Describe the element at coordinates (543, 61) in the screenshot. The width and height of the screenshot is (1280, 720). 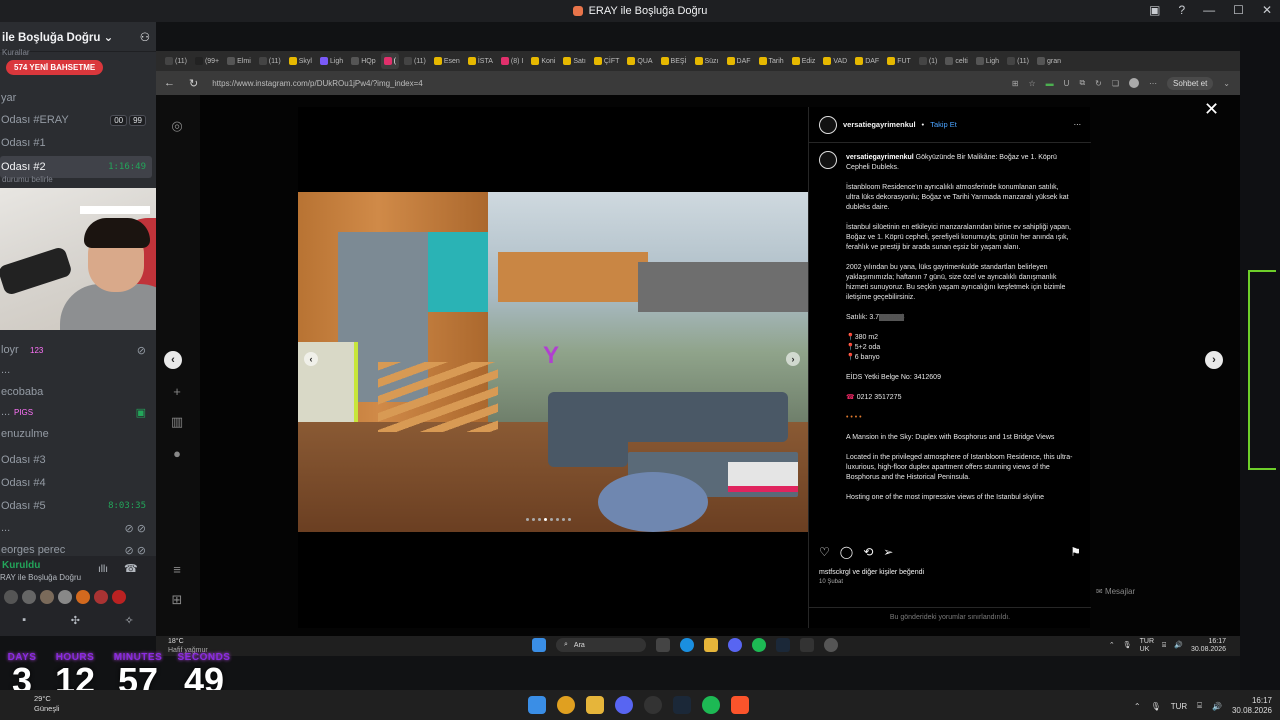
I see `browser-tab: Koni` at that location.